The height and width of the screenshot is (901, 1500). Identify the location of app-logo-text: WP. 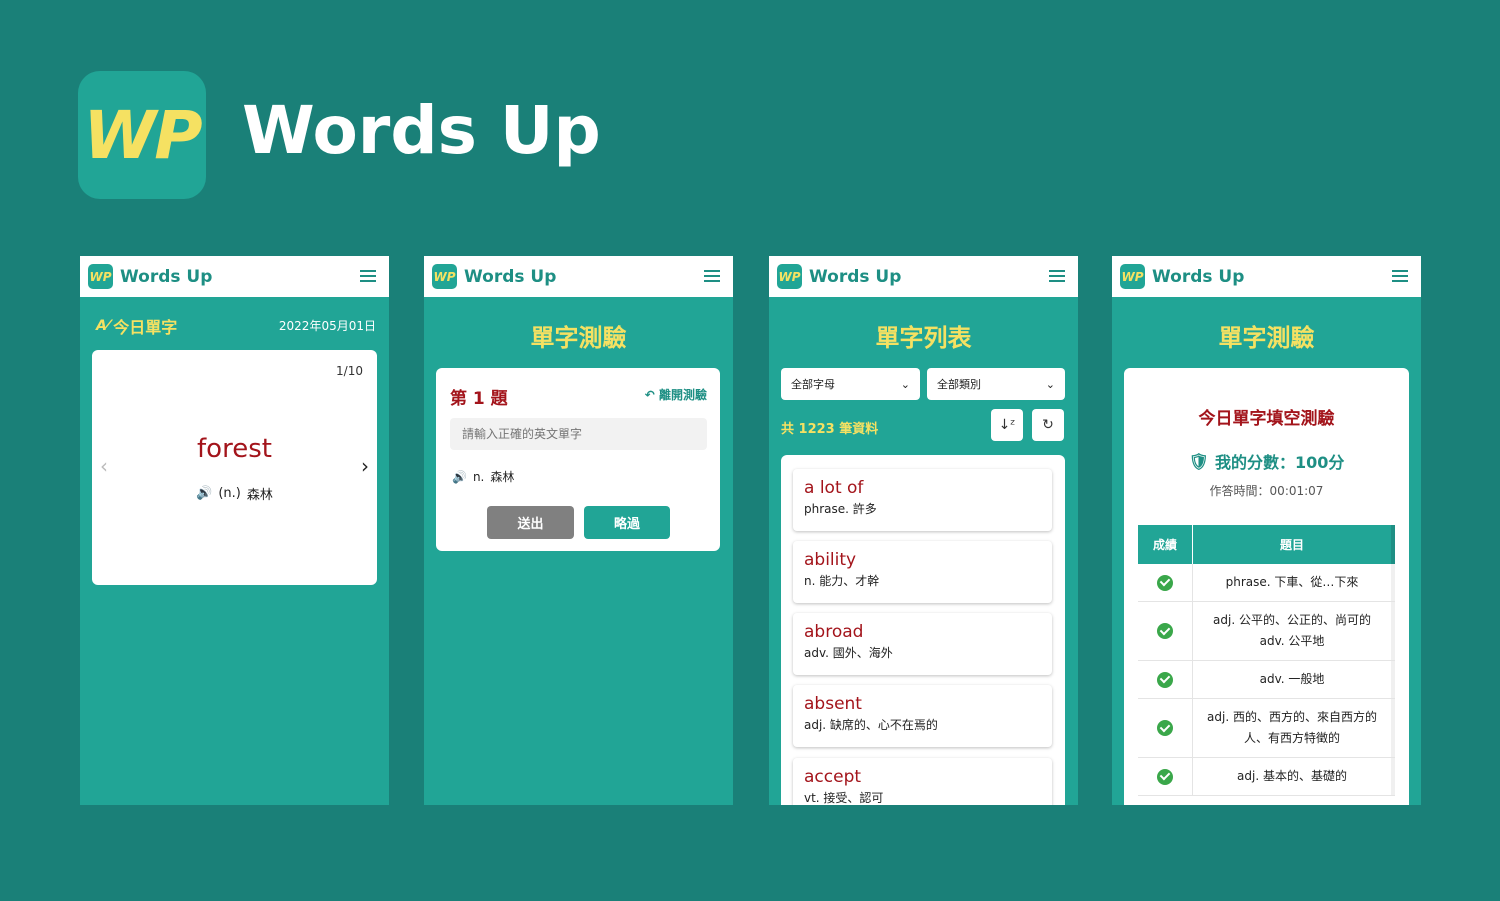
(142, 135).